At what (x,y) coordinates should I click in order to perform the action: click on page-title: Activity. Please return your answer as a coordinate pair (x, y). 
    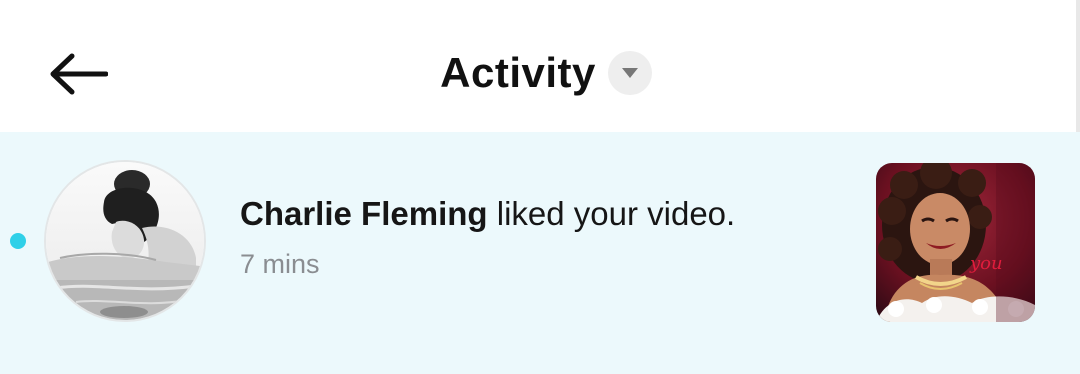
    Looking at the image, I should click on (518, 73).